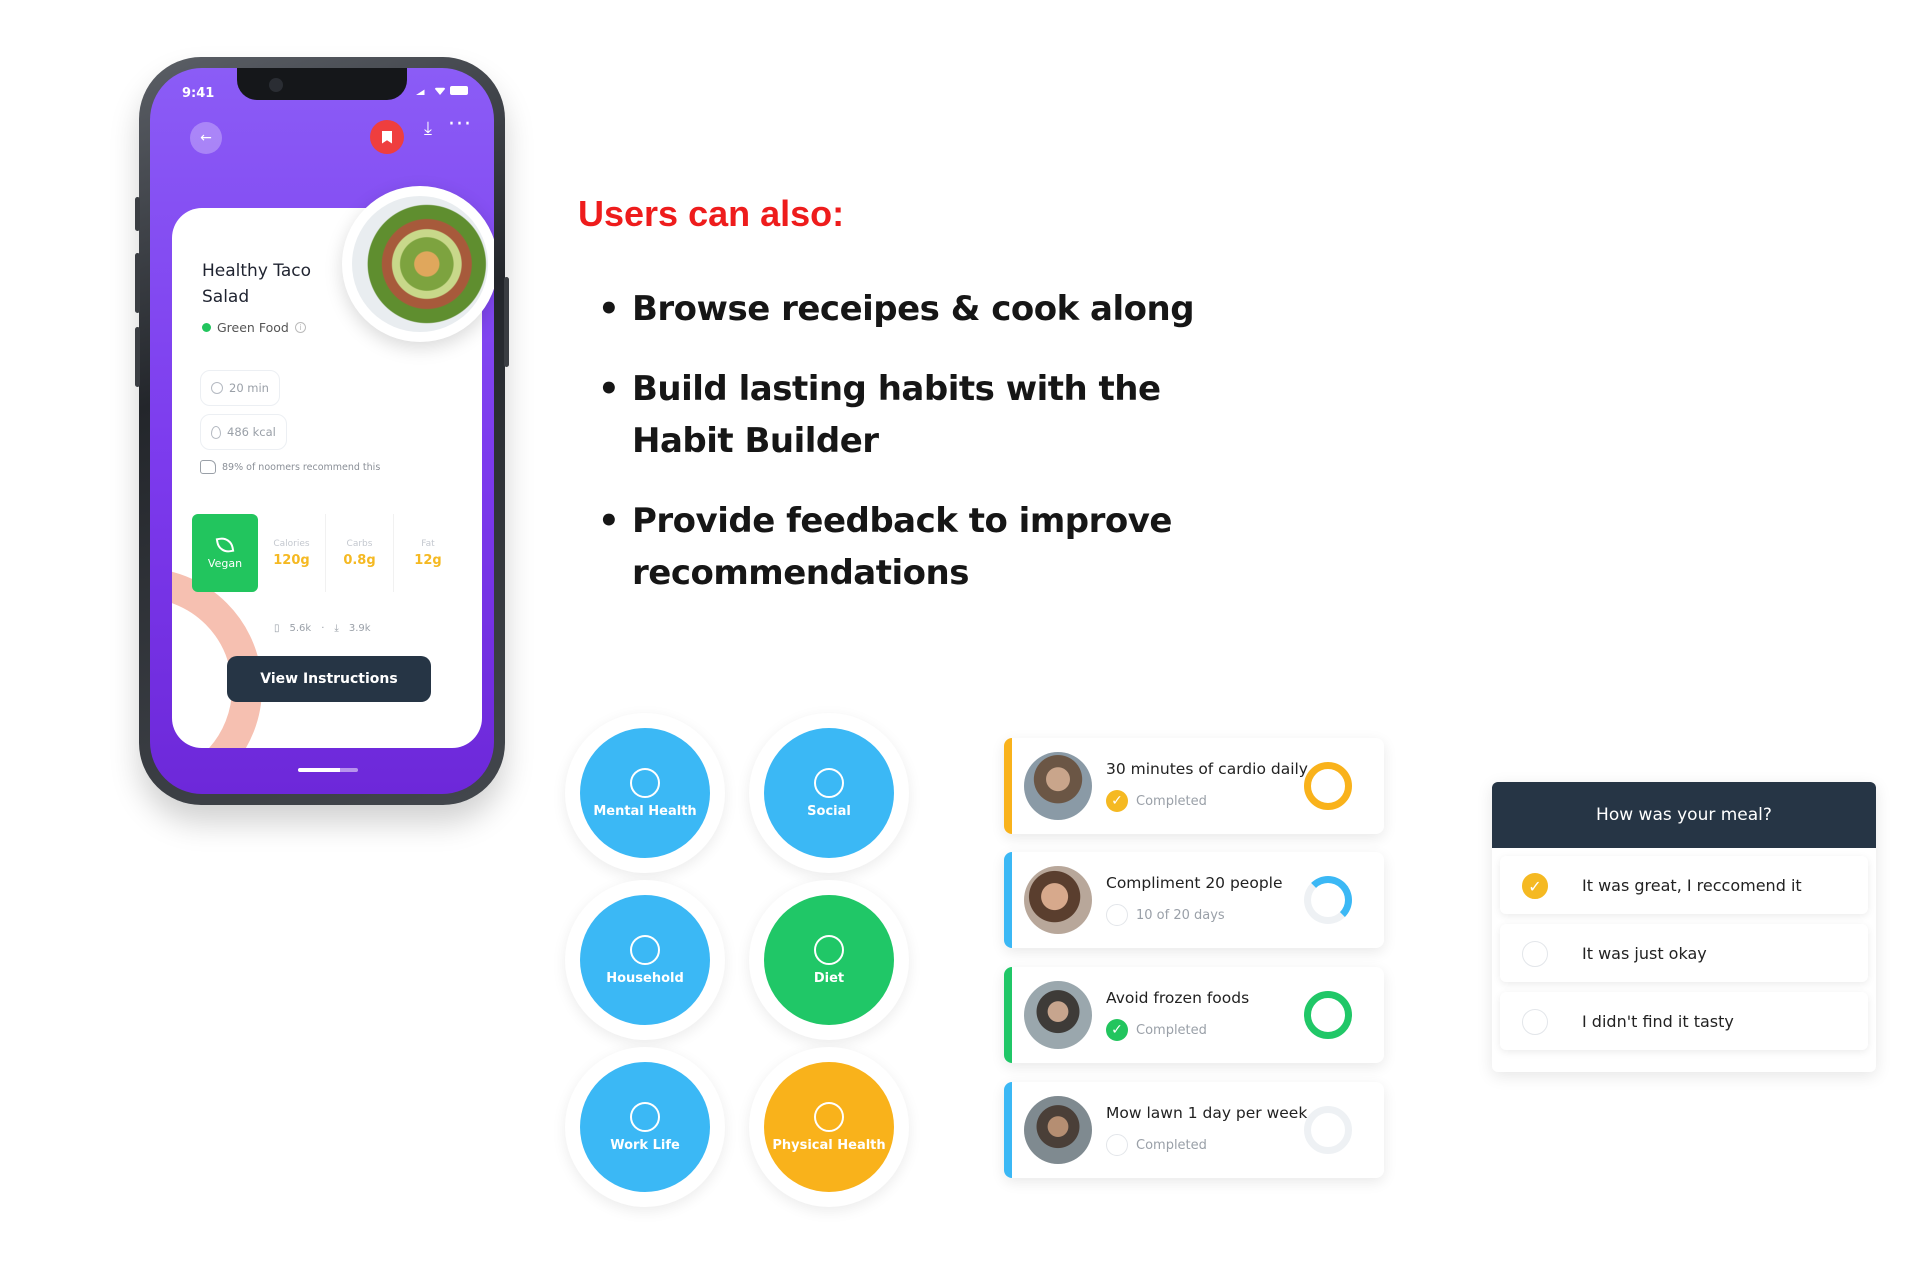 This screenshot has height=1280, width=1920. What do you see at coordinates (1194, 1015) in the screenshot?
I see `habit-card: Avoid frozen foods ✓ Completed` at bounding box center [1194, 1015].